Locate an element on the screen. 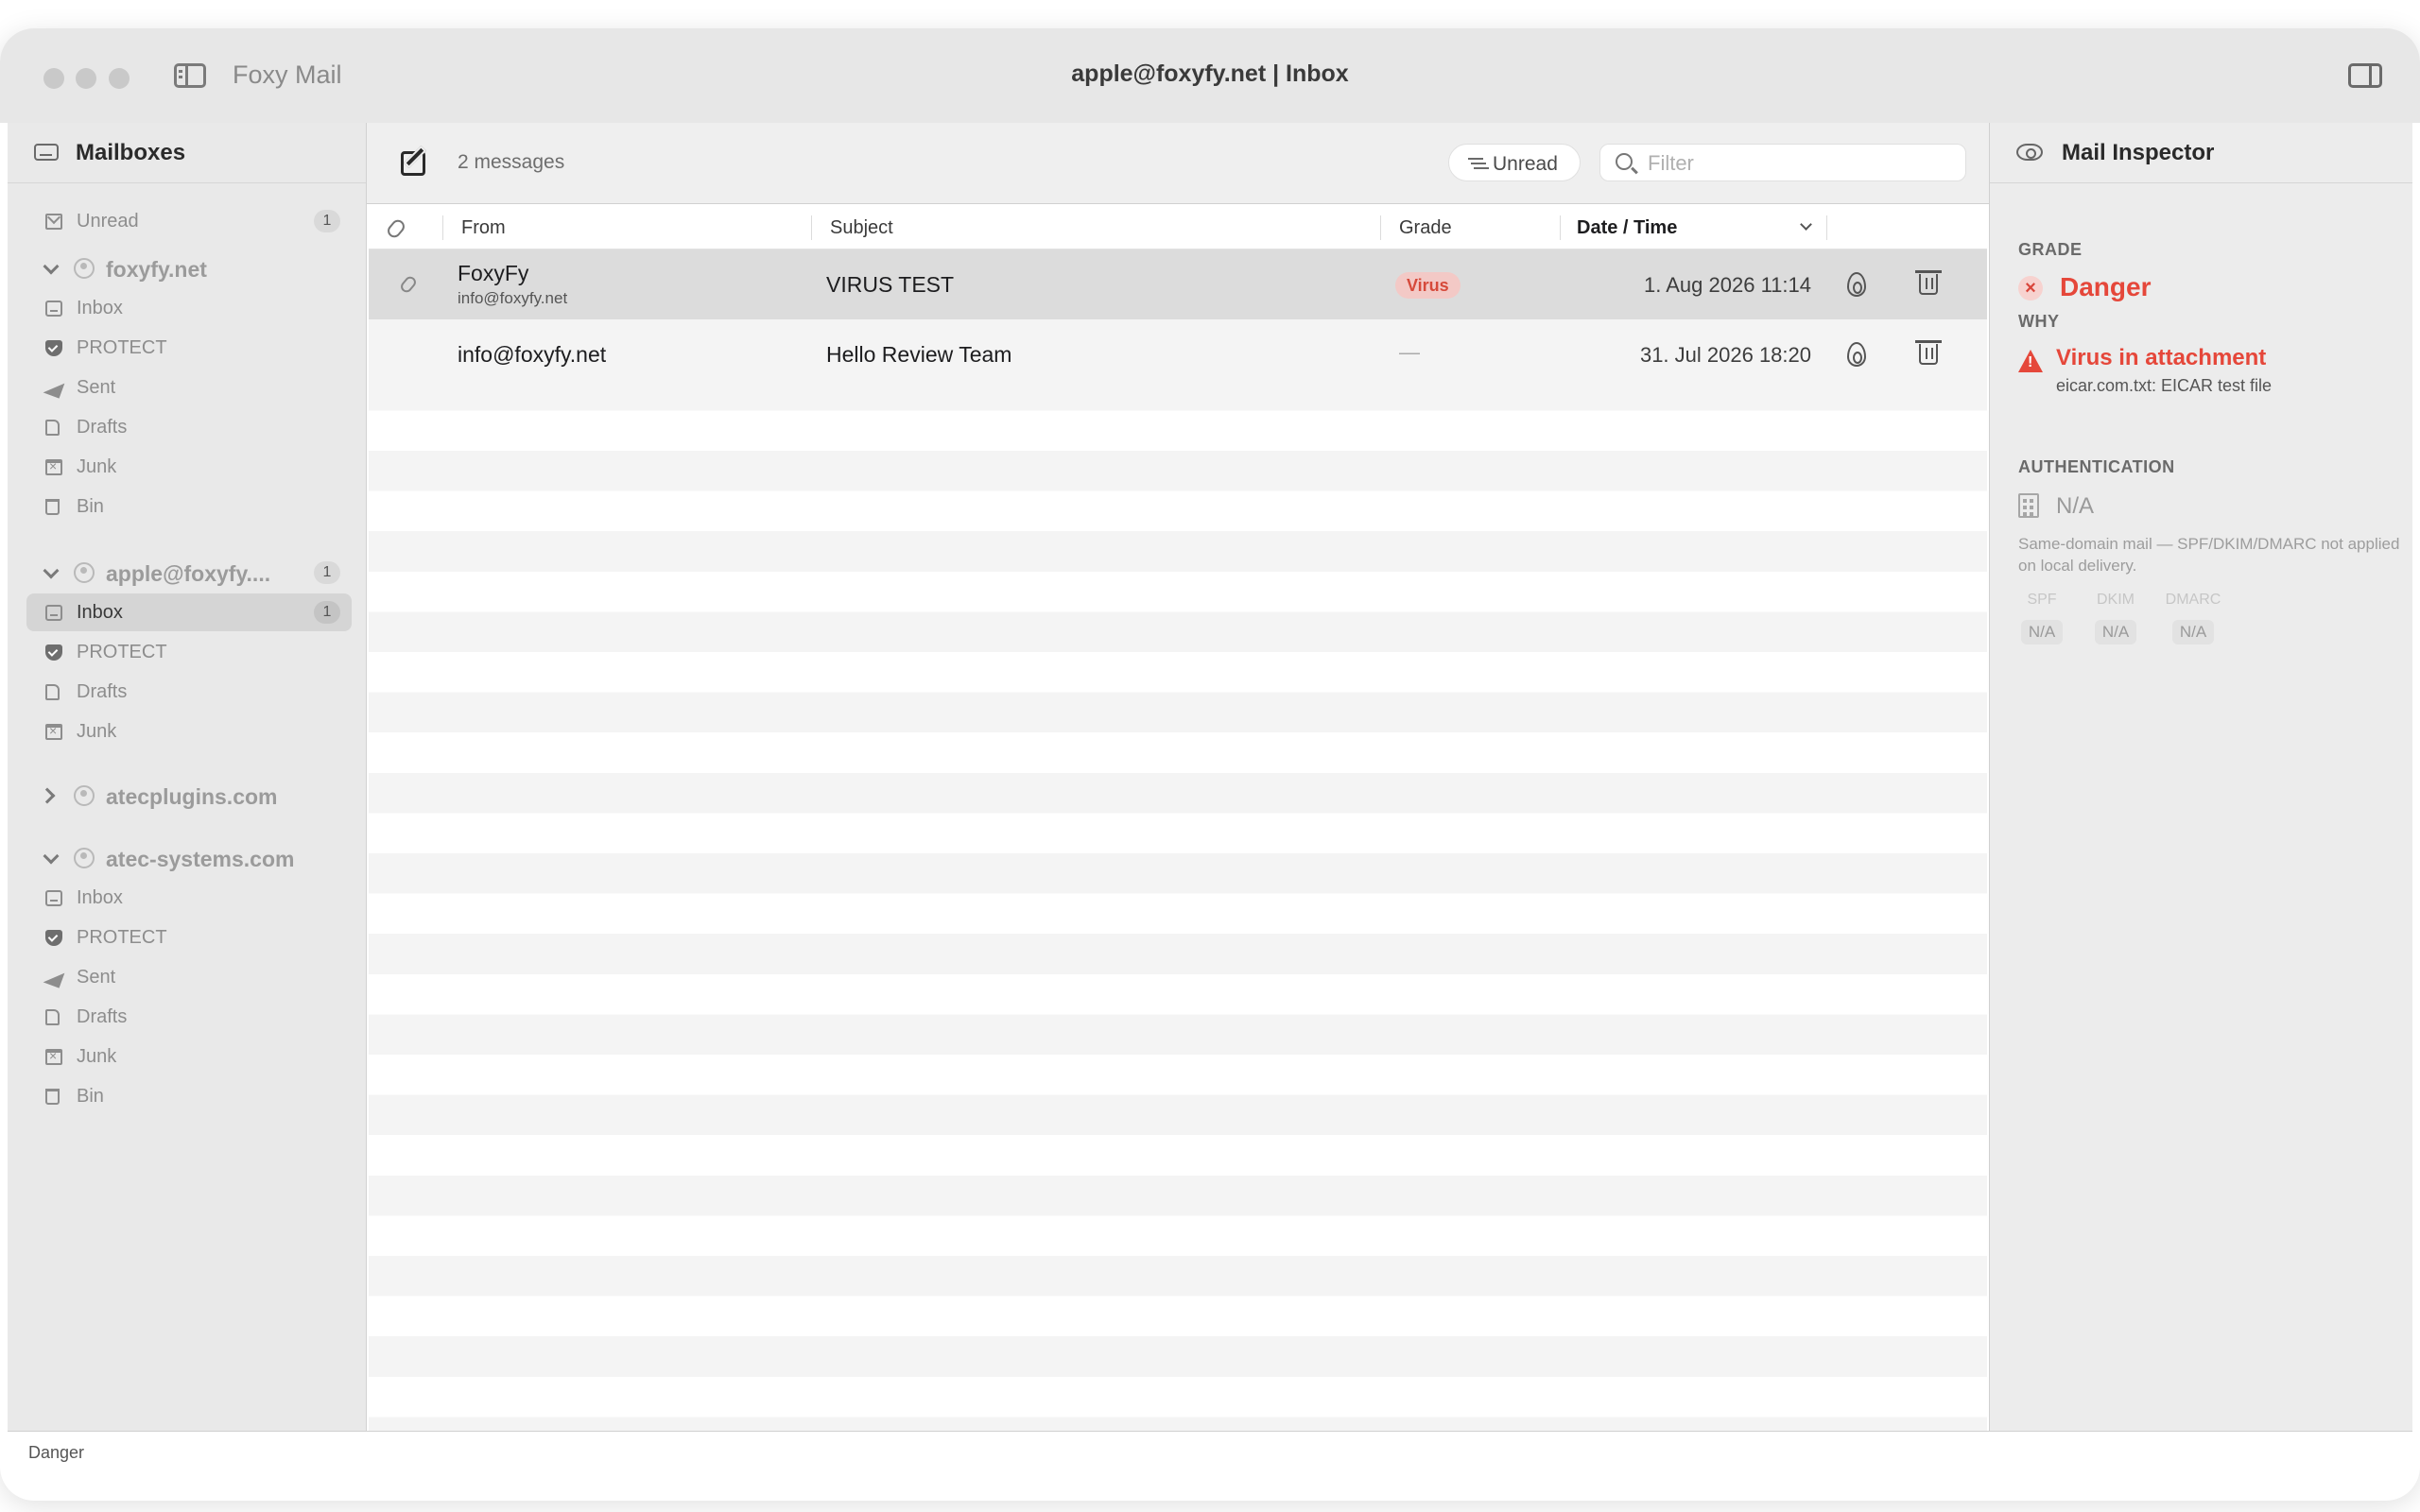 This screenshot has width=2420, height=1512. sidebar-item-label: Sent is located at coordinates (96, 977).